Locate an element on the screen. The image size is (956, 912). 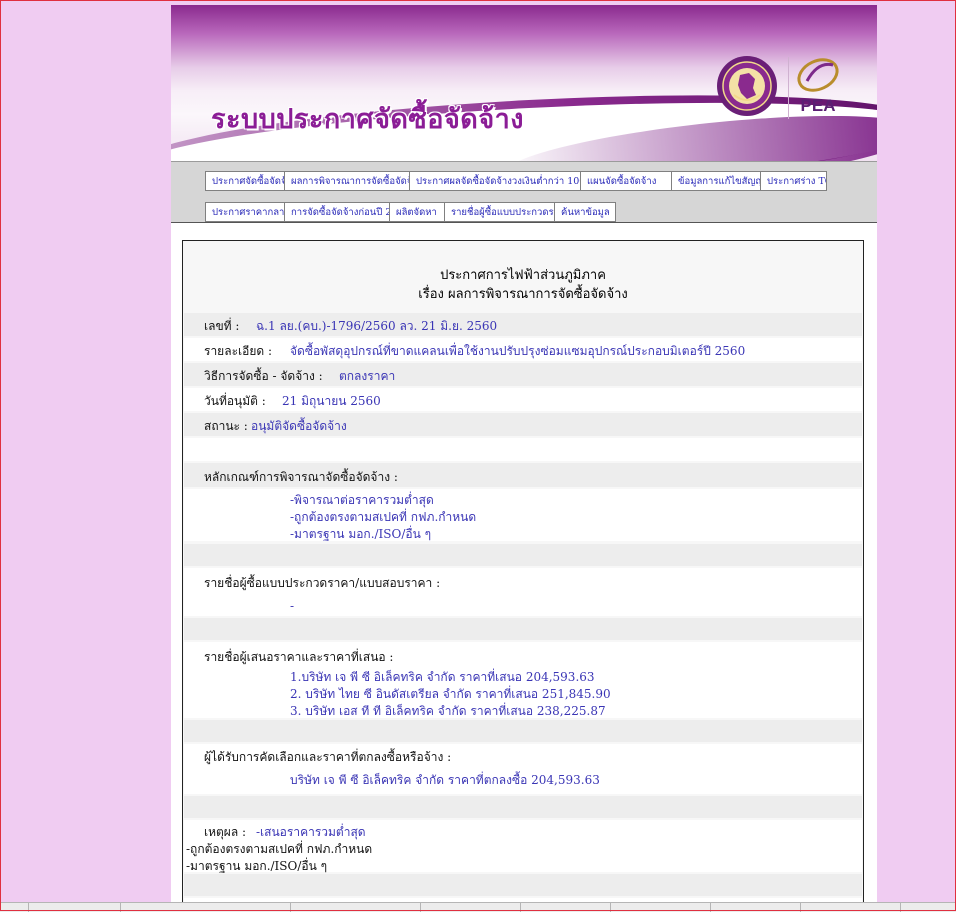
criteria-label: หลักเกณฑ์การพิจารณาจัดซื้อจัดจ้าง : is located at coordinates (301, 477).